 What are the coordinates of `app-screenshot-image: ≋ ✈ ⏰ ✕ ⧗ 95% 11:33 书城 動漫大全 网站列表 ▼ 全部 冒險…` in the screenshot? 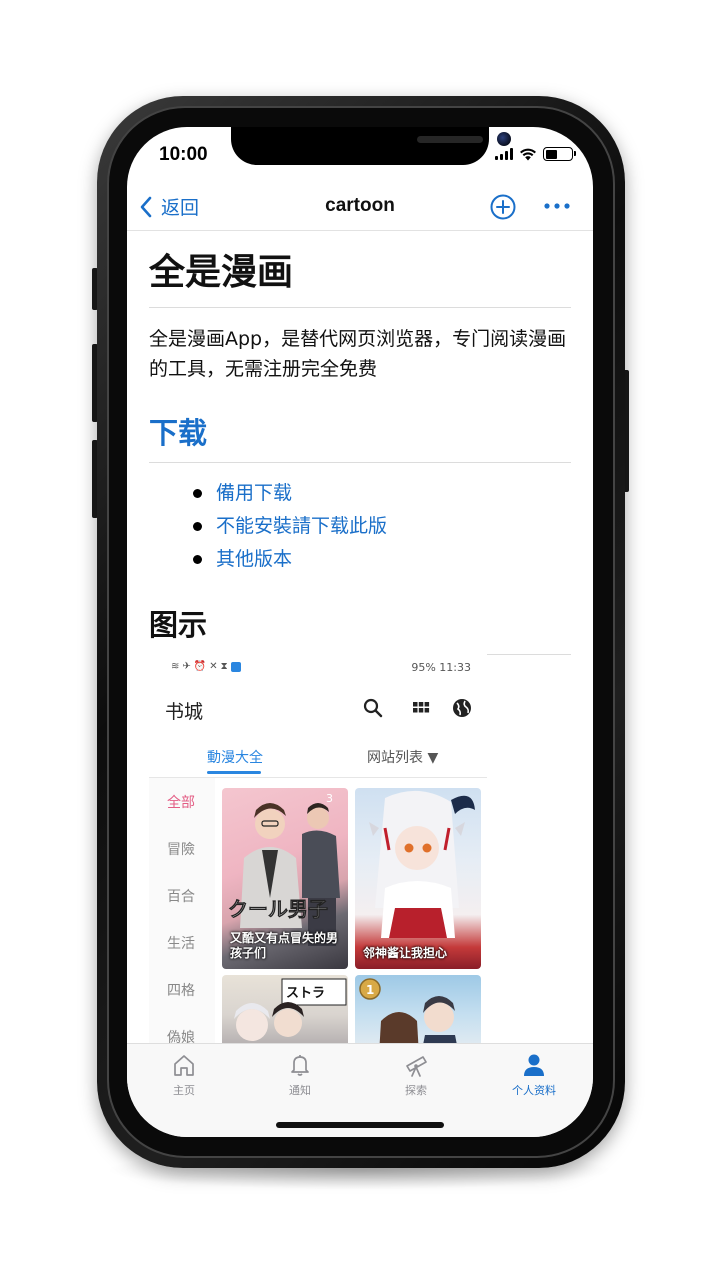 It's located at (318, 845).